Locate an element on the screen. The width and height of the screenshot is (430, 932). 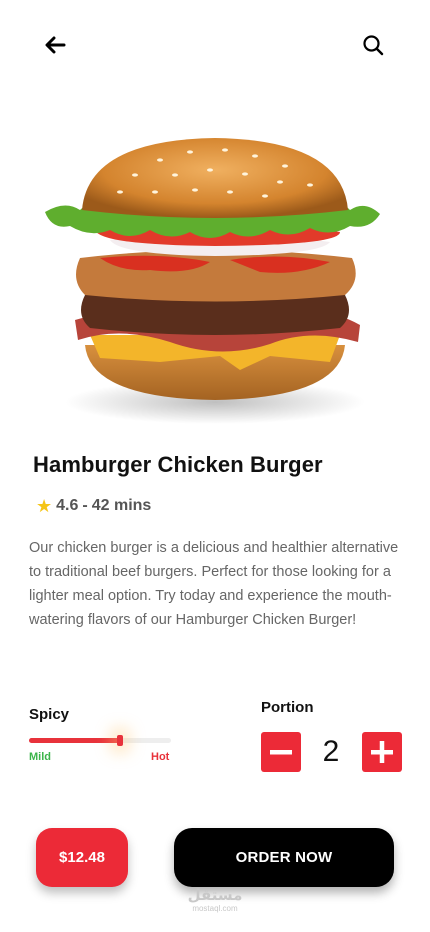
back-button is located at coordinates (55, 45).